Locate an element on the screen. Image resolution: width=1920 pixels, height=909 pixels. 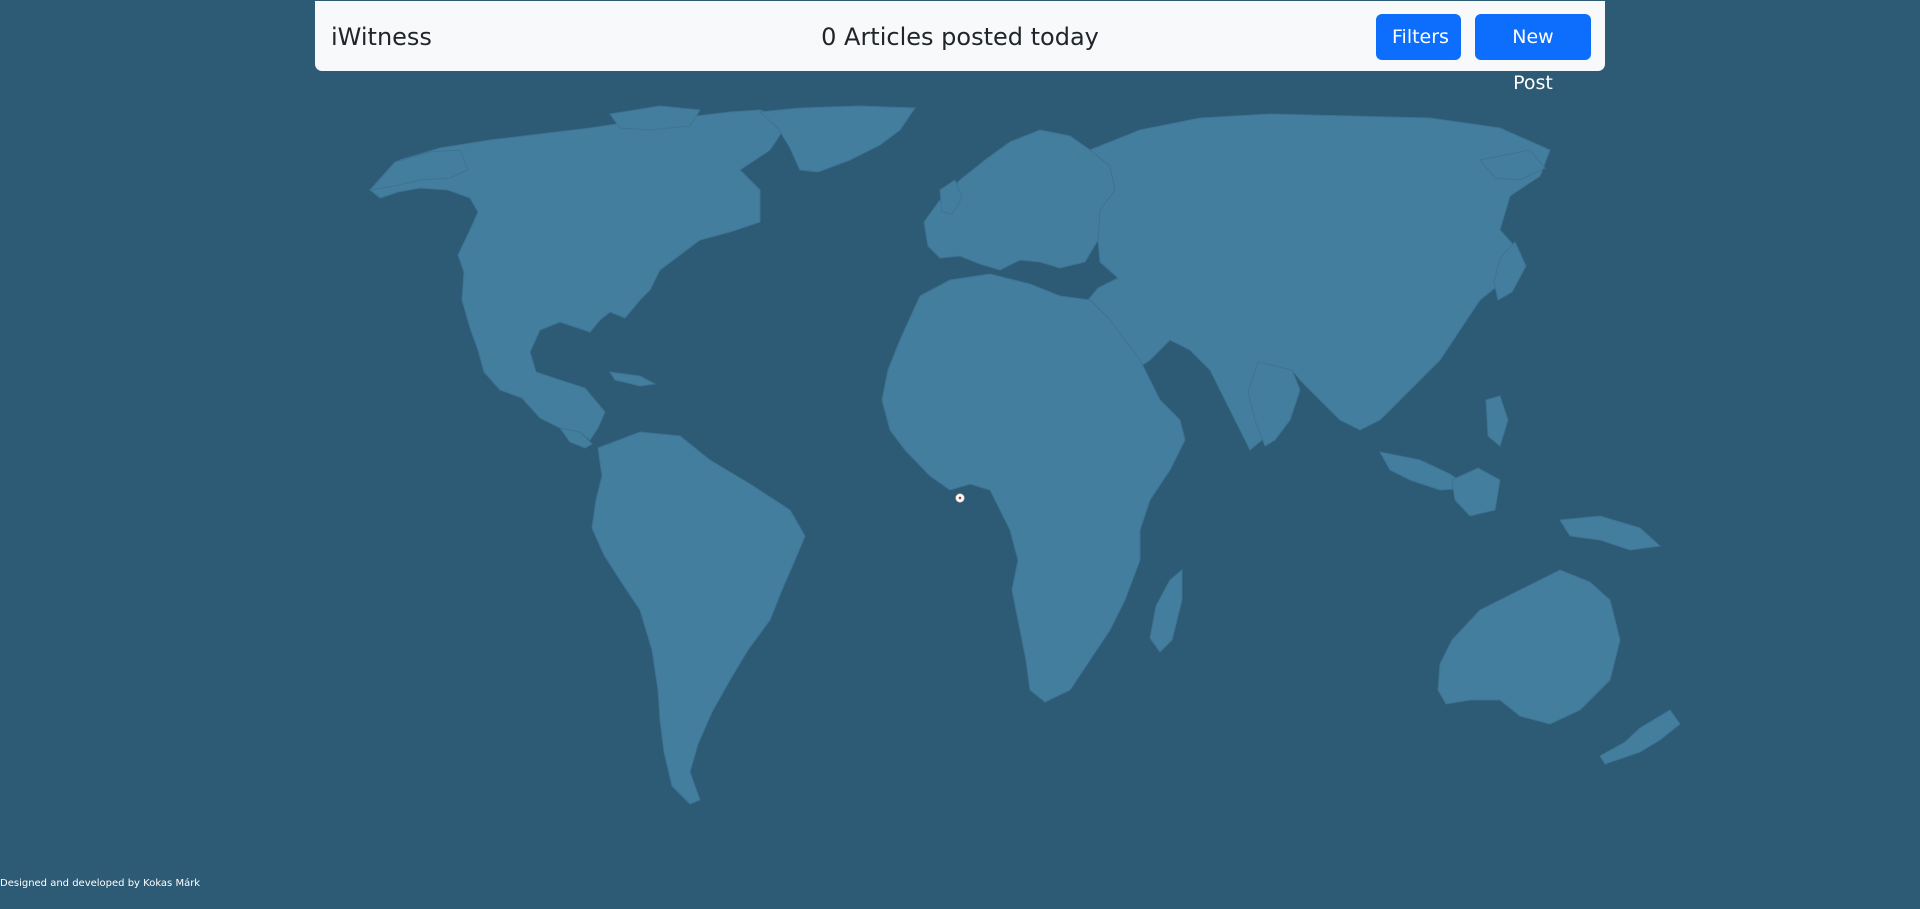
region-borneo is located at coordinates (1476, 492).